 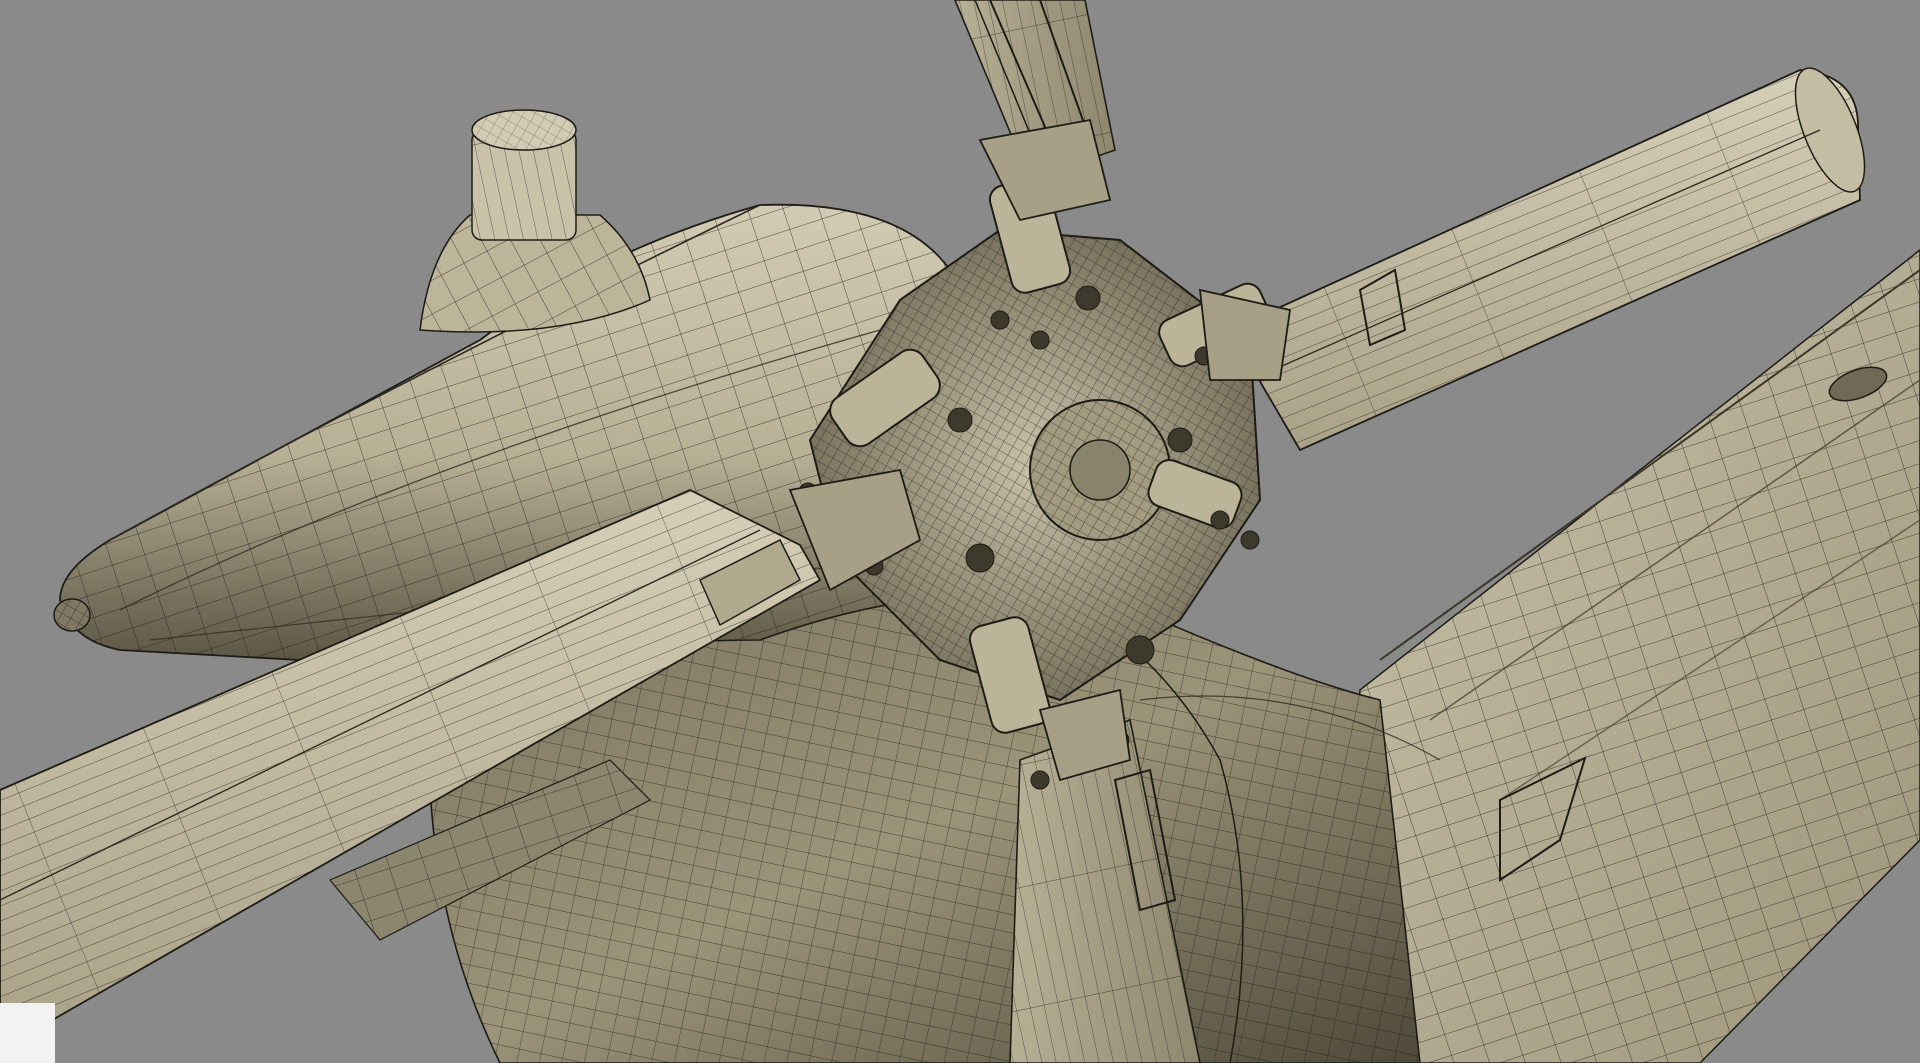 What do you see at coordinates (27, 1033) in the screenshot?
I see `viewport-corner-marker` at bounding box center [27, 1033].